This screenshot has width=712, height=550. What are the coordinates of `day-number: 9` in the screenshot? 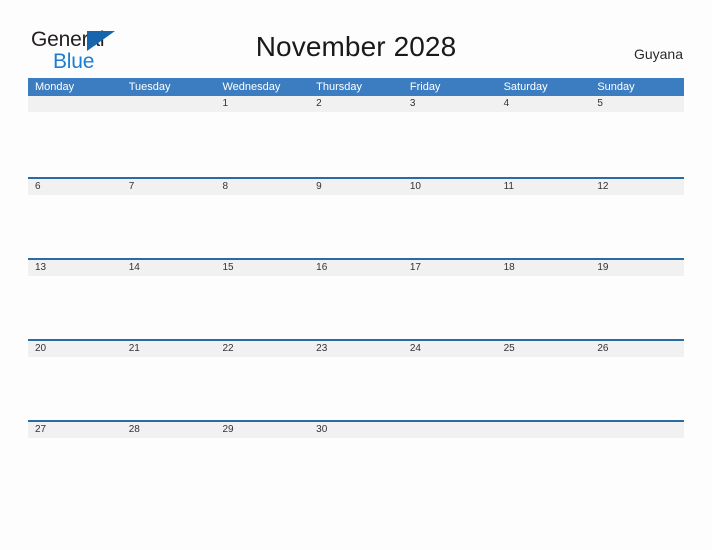 It's located at (356, 187).